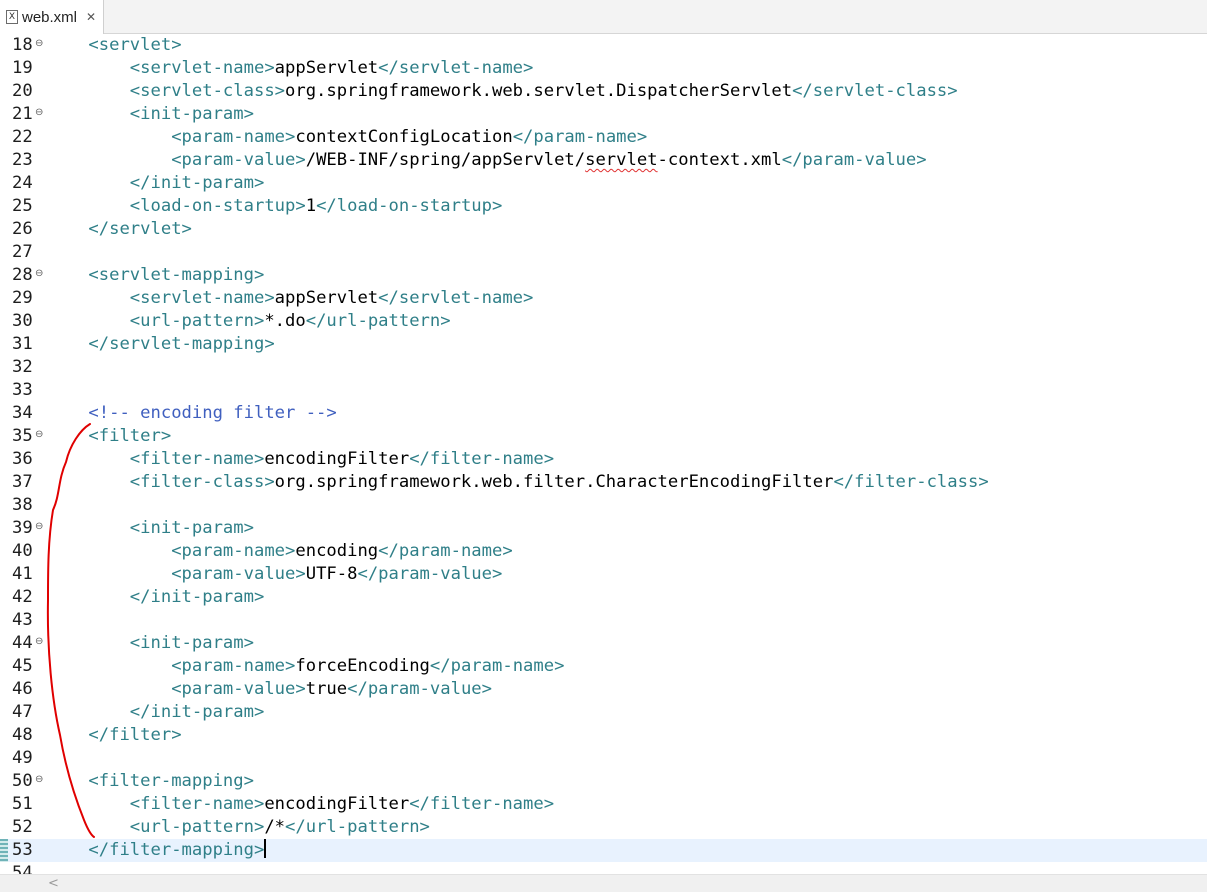  Describe the element at coordinates (603, 781) in the screenshot. I see `code-line: 50 ⊖ <filter-mapping>` at that location.